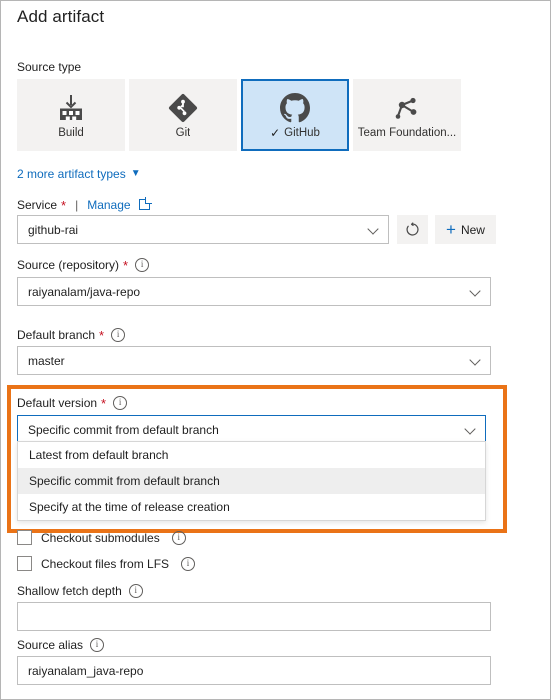 The height and width of the screenshot is (700, 551). Describe the element at coordinates (84, 291) in the screenshot. I see `source-repository-value: raiyanalam/java-repo` at that location.